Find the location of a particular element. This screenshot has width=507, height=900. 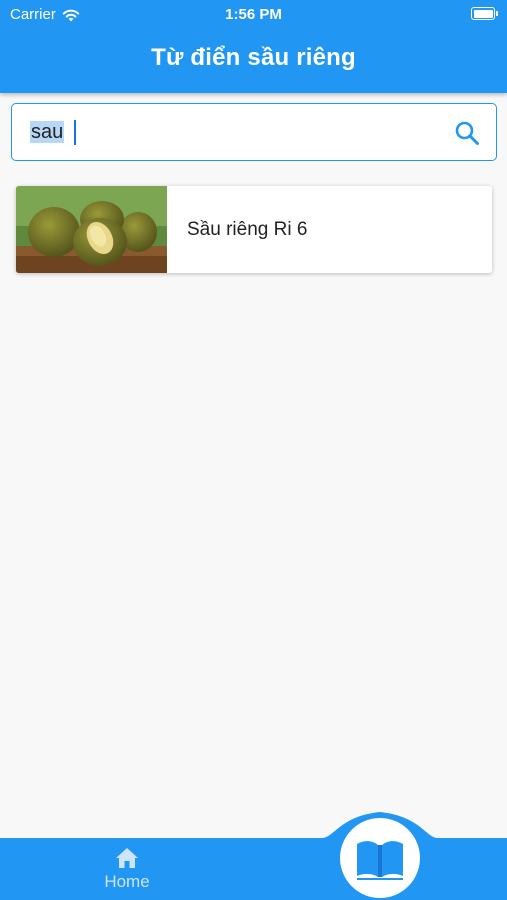

status-time: 1:56 PM is located at coordinates (253, 14).